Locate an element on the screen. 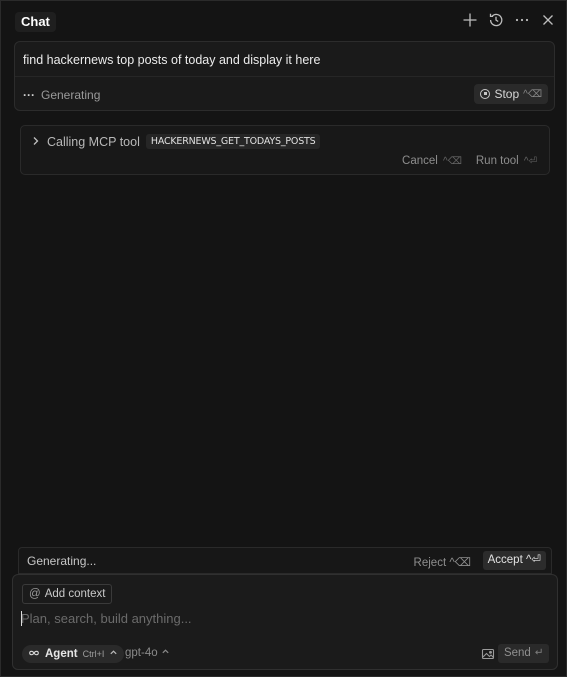 This screenshot has height=677, width=567. cancel-label: Cancel is located at coordinates (420, 161).